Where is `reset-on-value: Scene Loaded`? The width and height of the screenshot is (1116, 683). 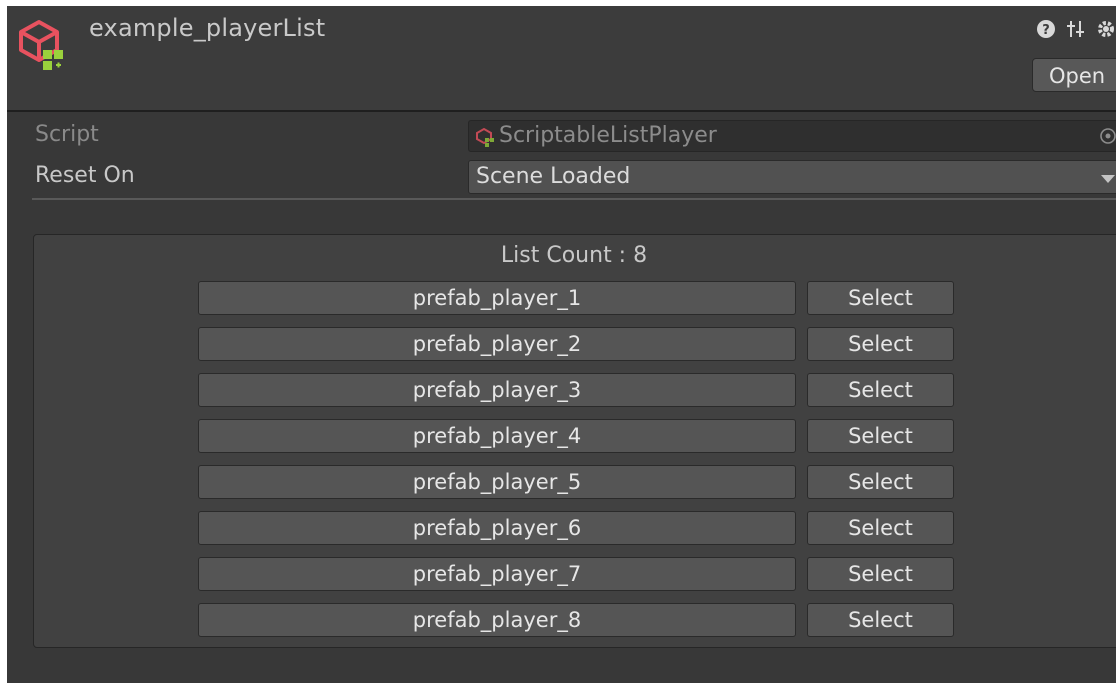
reset-on-value: Scene Loaded is located at coordinates (553, 176).